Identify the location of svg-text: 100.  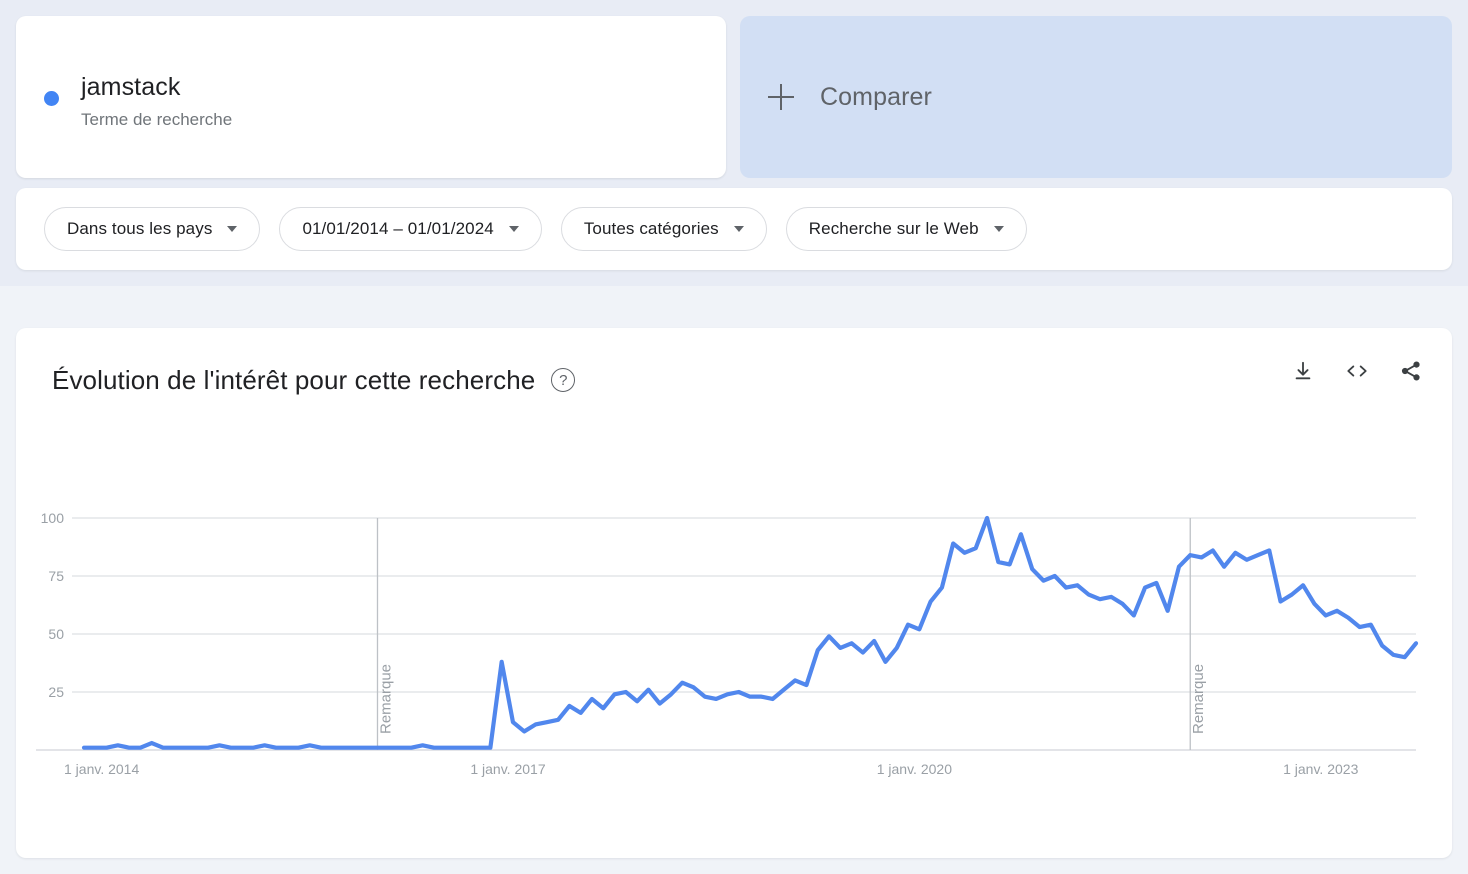
(53, 518).